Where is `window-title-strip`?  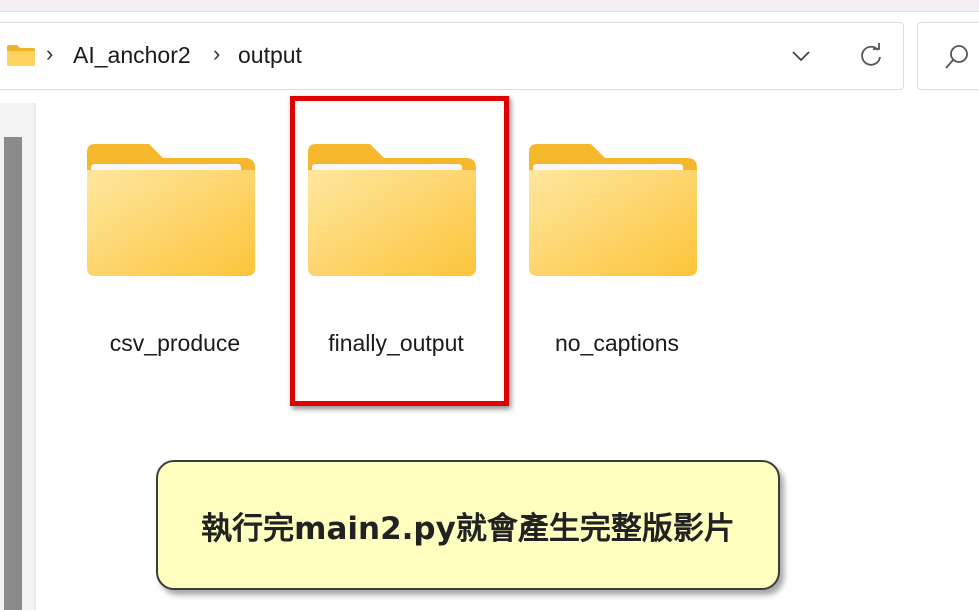
window-title-strip is located at coordinates (489, 6).